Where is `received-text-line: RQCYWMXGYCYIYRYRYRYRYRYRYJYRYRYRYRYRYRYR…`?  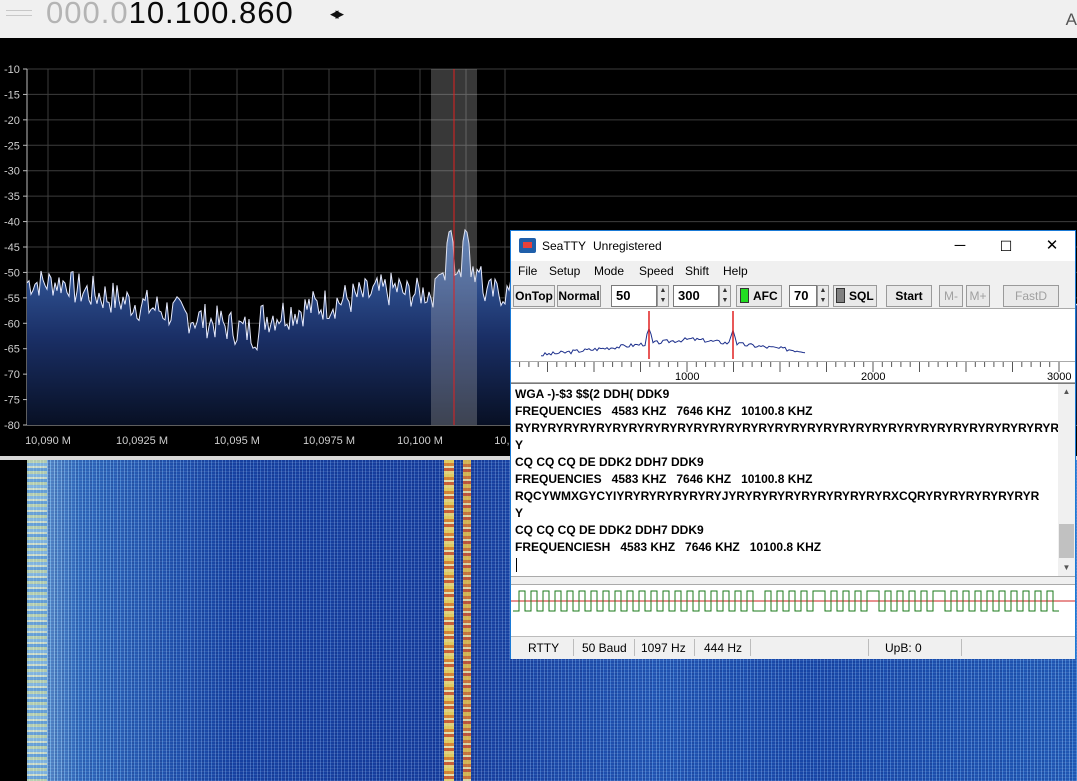
received-text-line: RQCYWMXGYCYIYRYRYRYRYRYRYJYRYRYRYRYRYRYR… is located at coordinates (777, 496).